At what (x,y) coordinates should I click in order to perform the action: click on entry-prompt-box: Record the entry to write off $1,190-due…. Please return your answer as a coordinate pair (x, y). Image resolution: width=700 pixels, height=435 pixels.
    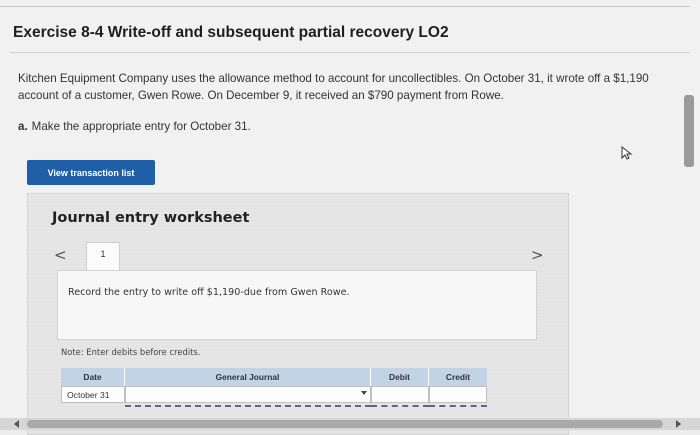
    Looking at the image, I should click on (297, 305).